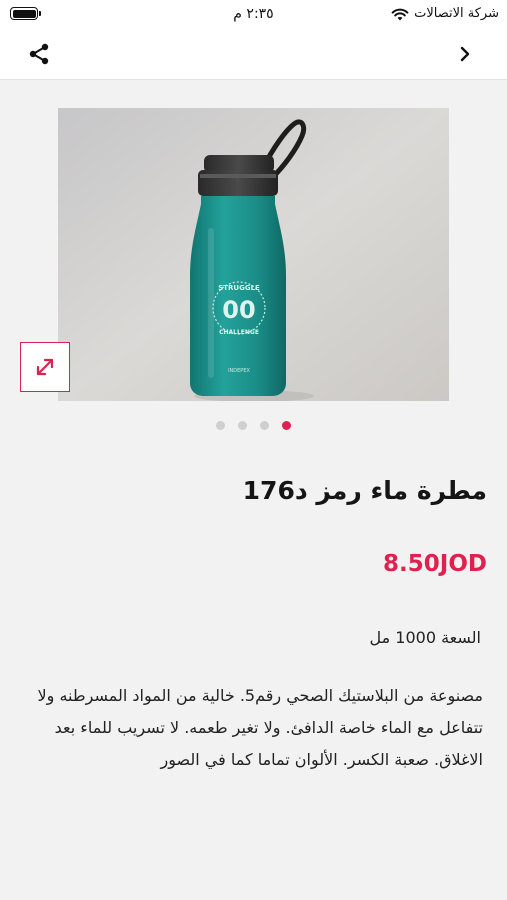 The image size is (507, 900). I want to click on expand-image-button, so click(45, 367).